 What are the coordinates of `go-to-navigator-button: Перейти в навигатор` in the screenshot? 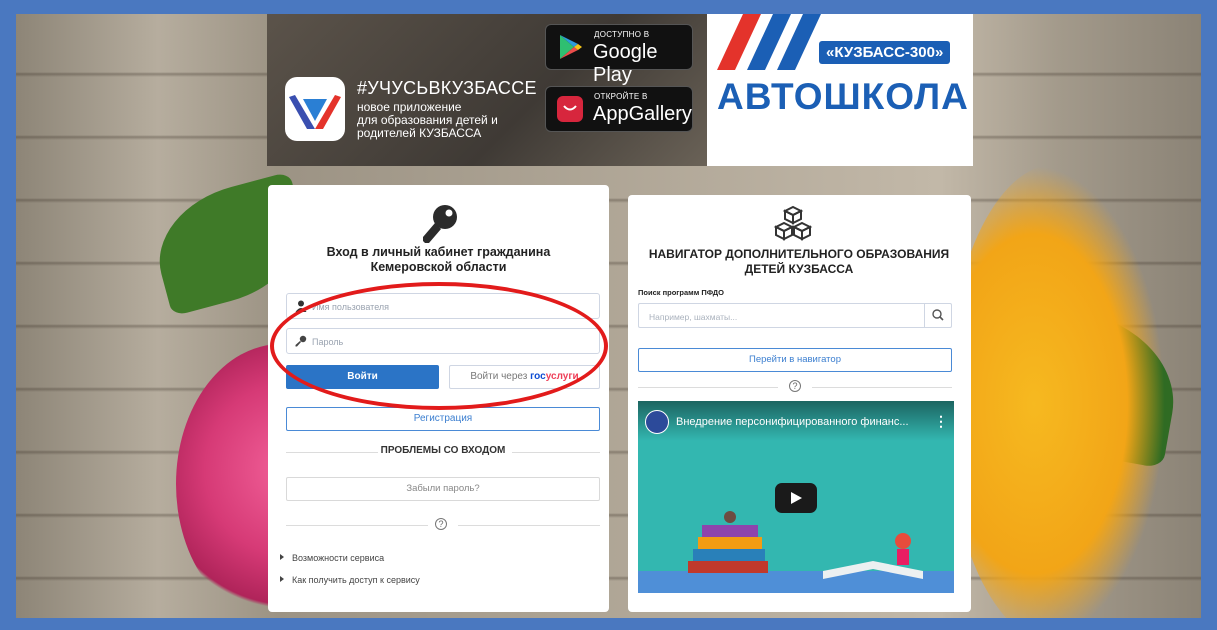 It's located at (795, 360).